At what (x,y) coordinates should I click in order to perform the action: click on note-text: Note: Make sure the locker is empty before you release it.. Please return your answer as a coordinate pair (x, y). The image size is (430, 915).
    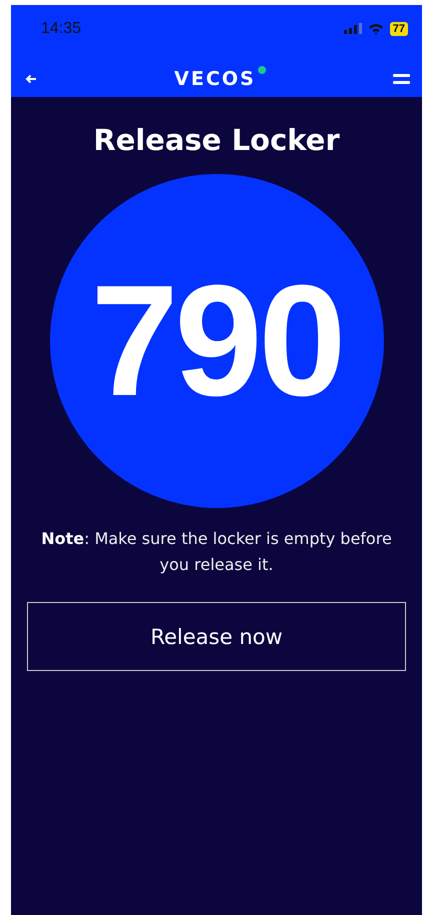
    Looking at the image, I should click on (216, 552).